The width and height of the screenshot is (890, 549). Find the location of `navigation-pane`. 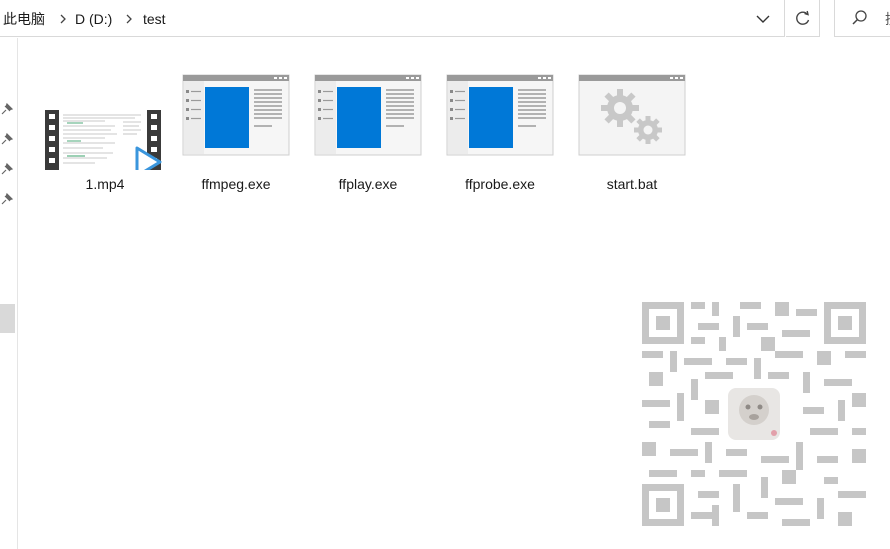

navigation-pane is located at coordinates (9, 293).